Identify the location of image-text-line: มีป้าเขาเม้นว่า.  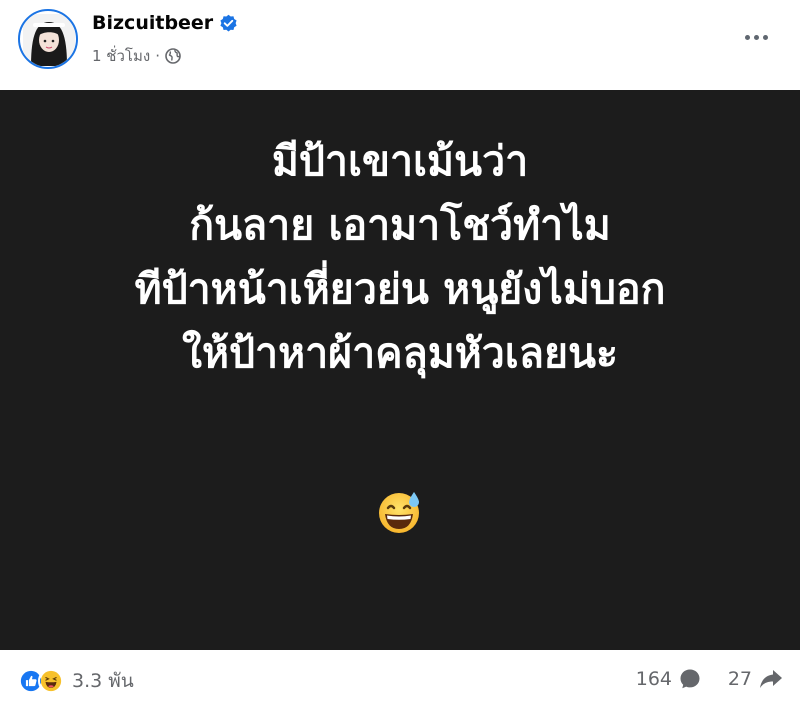
(400, 161).